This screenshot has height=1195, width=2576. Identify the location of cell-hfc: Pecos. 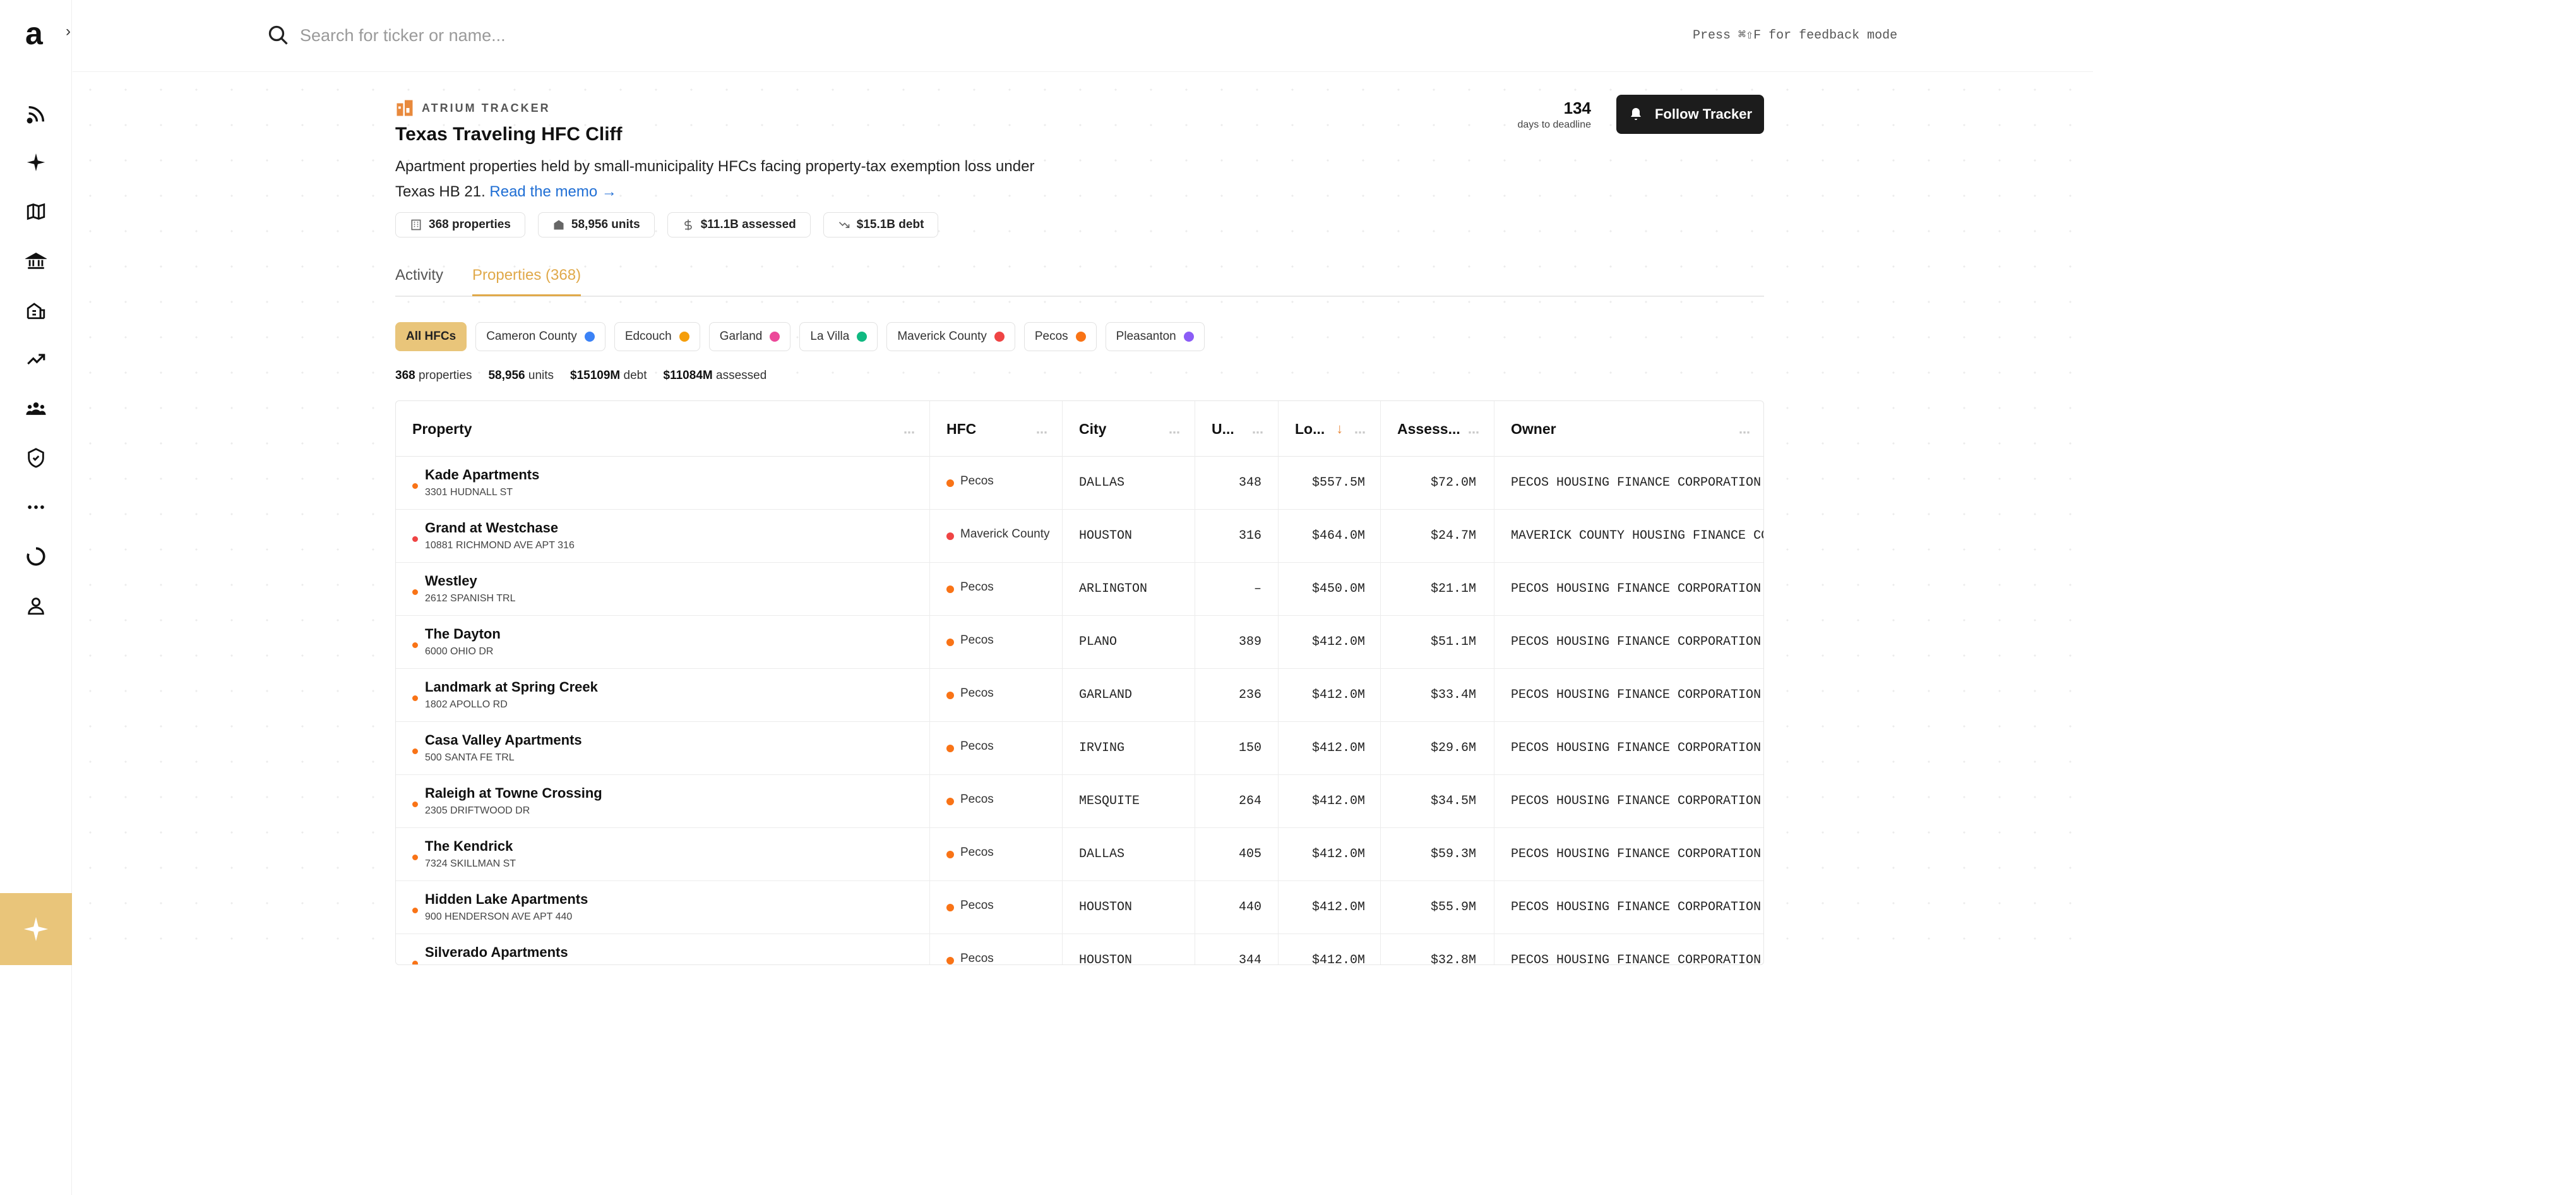
(996, 589).